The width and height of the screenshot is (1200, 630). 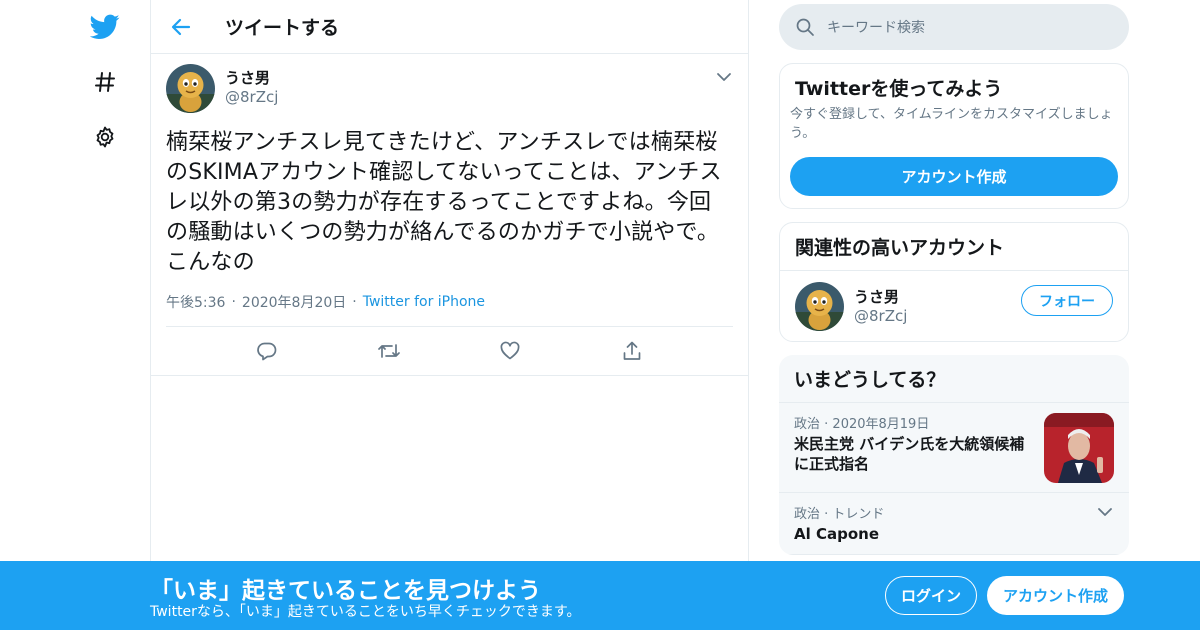 I want to click on related-account-row: うさ男 @8rZcj フォロー, so click(x=954, y=306).